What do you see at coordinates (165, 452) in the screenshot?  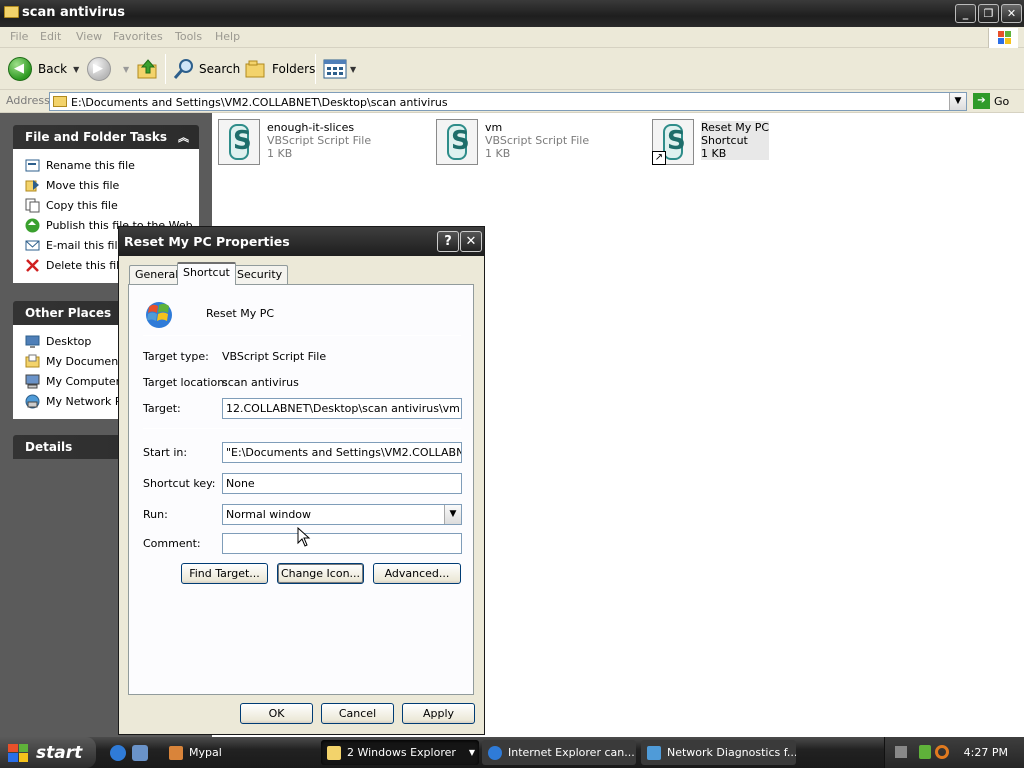 I see `start-in-label: Start in:` at bounding box center [165, 452].